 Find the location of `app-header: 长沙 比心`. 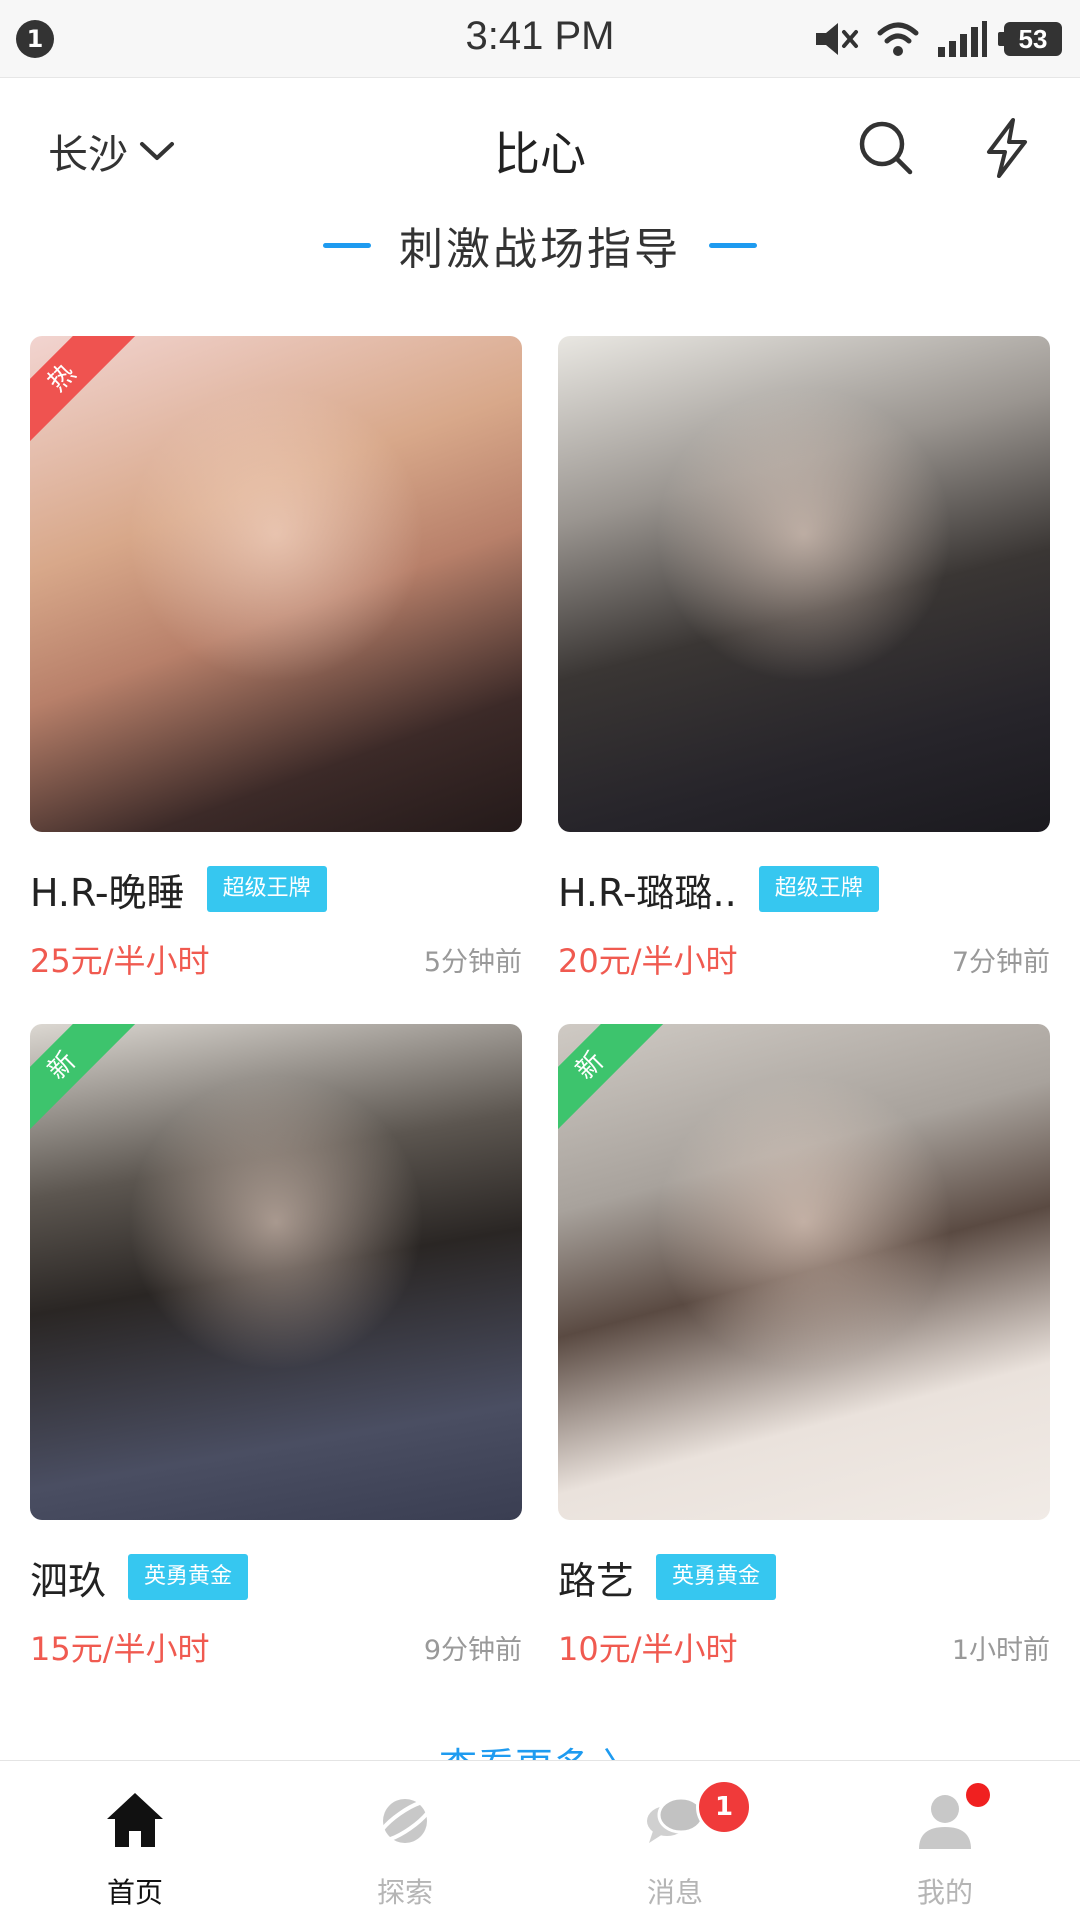

app-header: 长沙 比心 is located at coordinates (540, 153).